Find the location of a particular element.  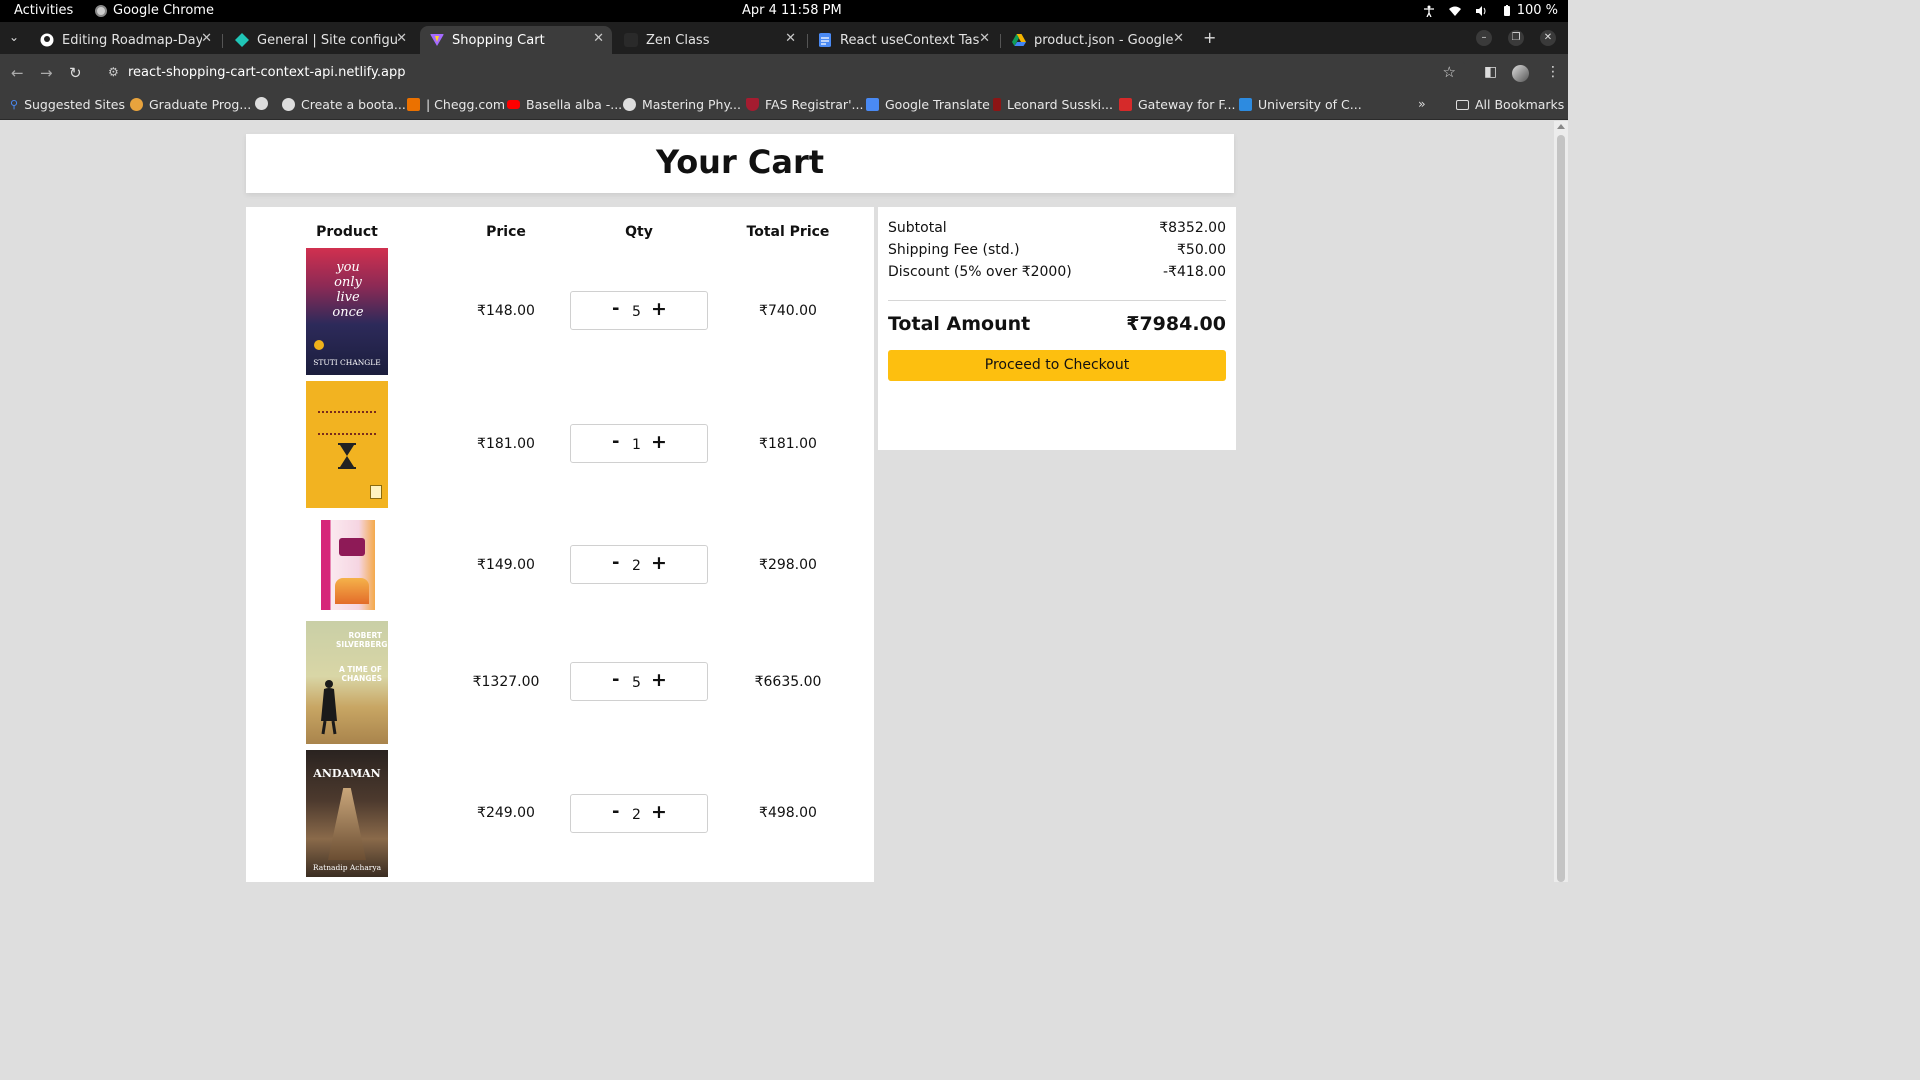

scrollbar-thumb is located at coordinates (1561, 508).